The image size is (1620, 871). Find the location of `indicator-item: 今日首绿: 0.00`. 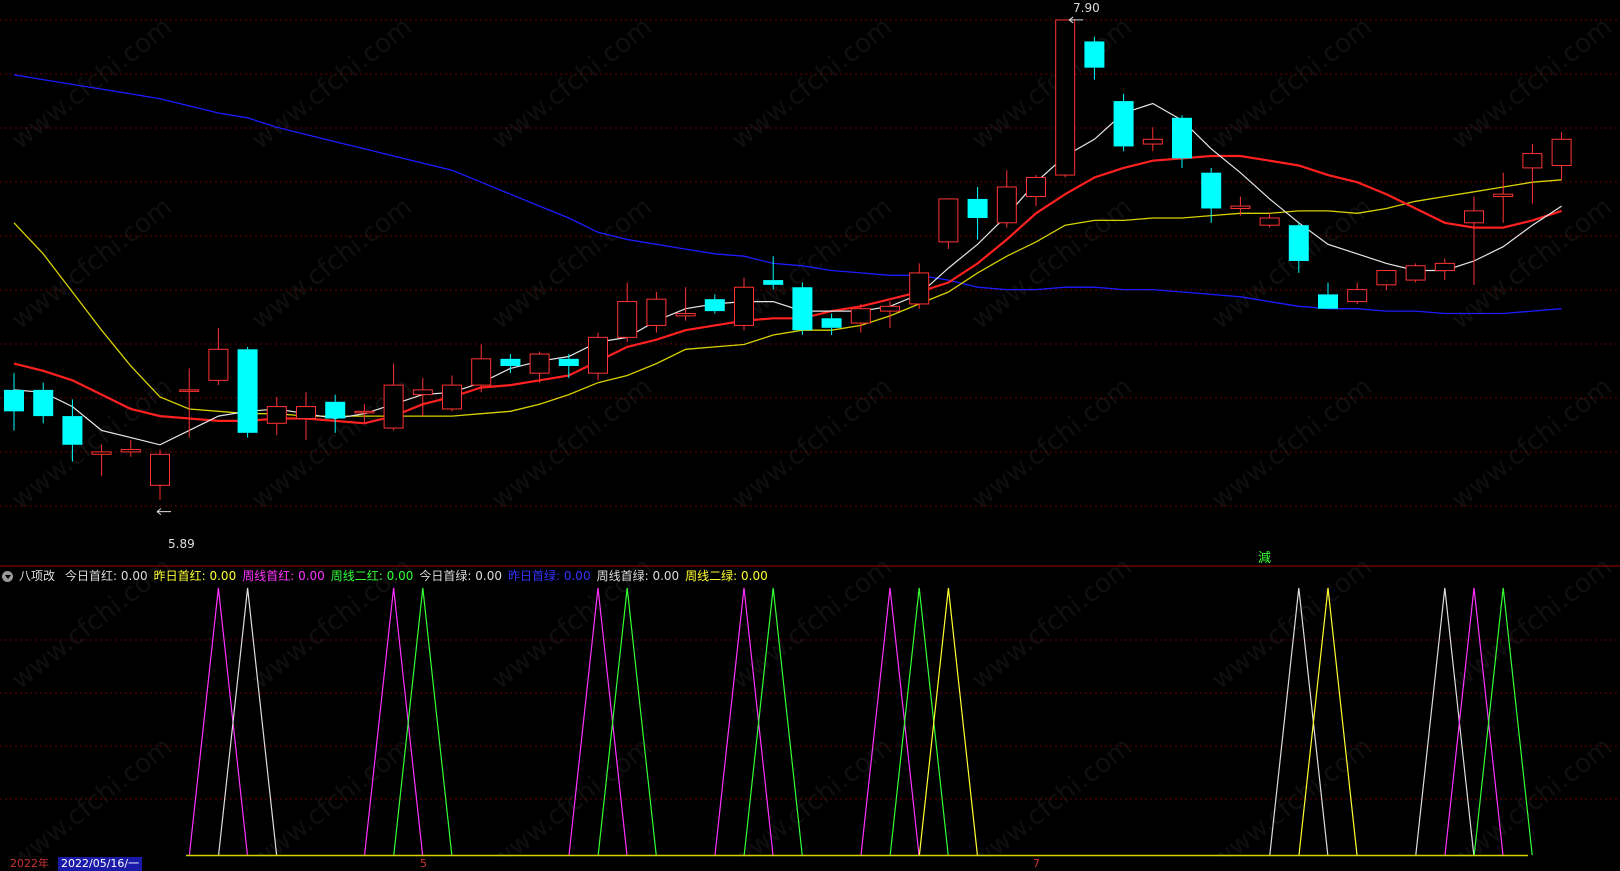

indicator-item: 今日首绿: 0.00 is located at coordinates (460, 576).